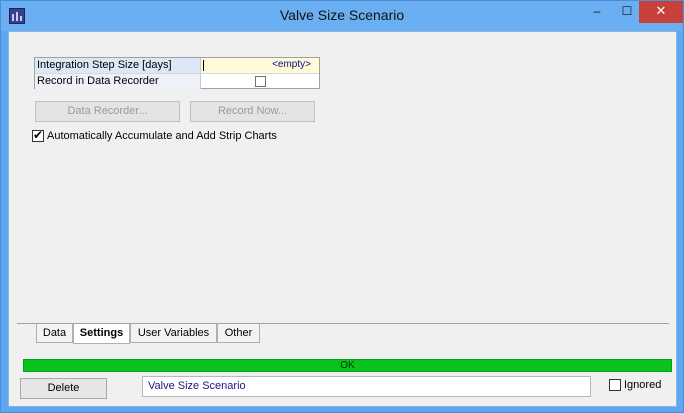  Describe the element at coordinates (260, 65) in the screenshot. I see `integration-step-size-input: <empty>` at that location.